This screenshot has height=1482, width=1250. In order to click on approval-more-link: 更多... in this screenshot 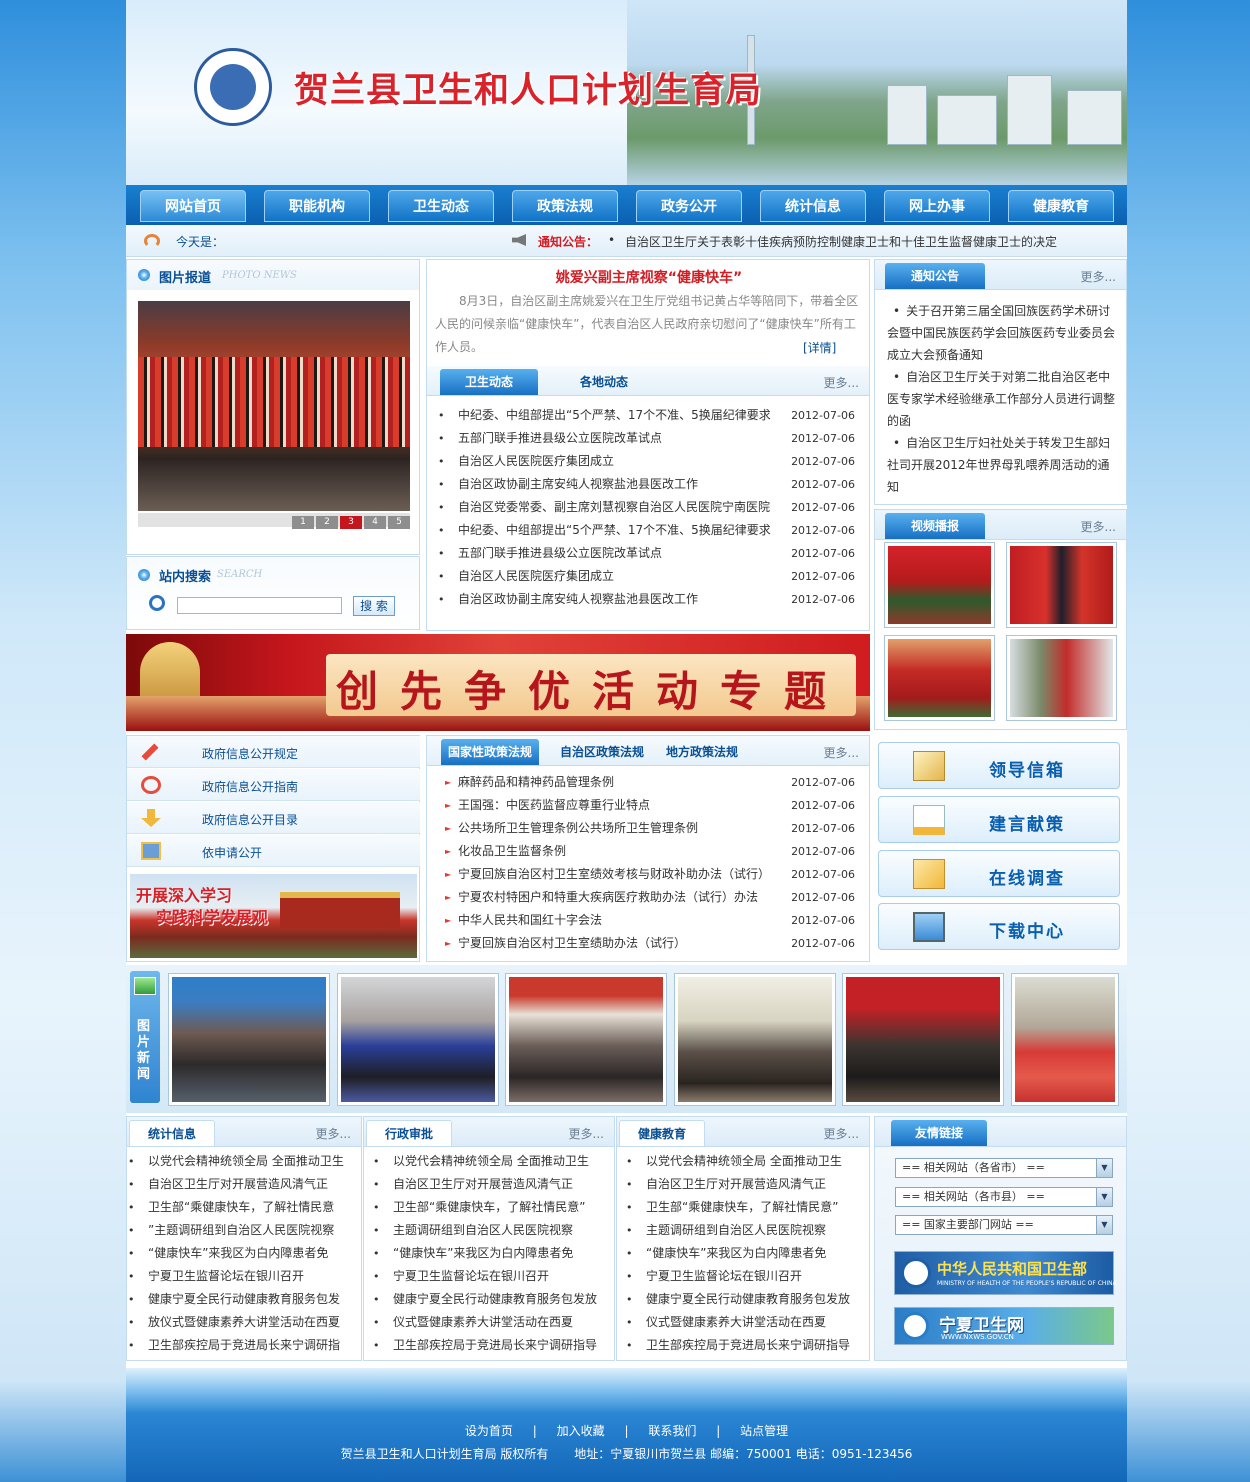, I will do `click(586, 1133)`.